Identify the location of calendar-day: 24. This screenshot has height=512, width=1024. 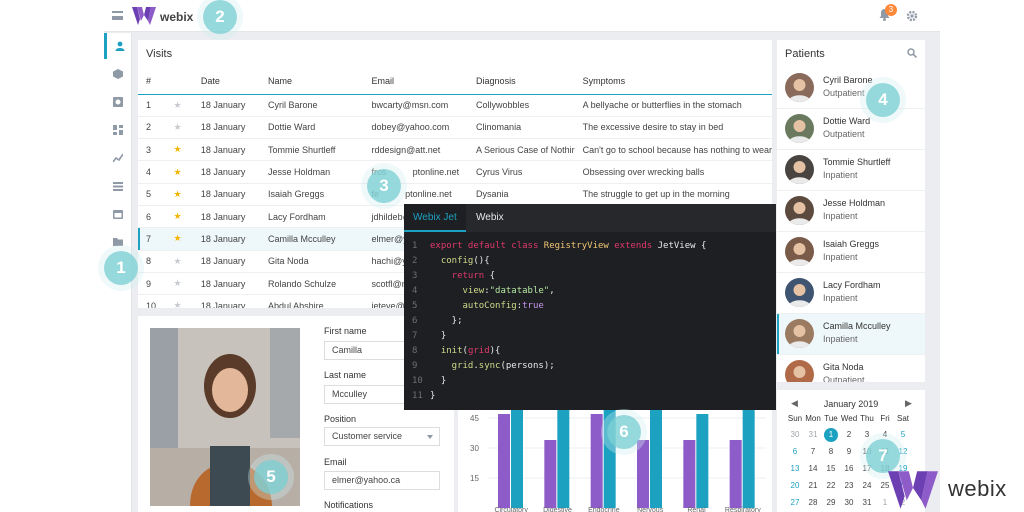
(867, 486).